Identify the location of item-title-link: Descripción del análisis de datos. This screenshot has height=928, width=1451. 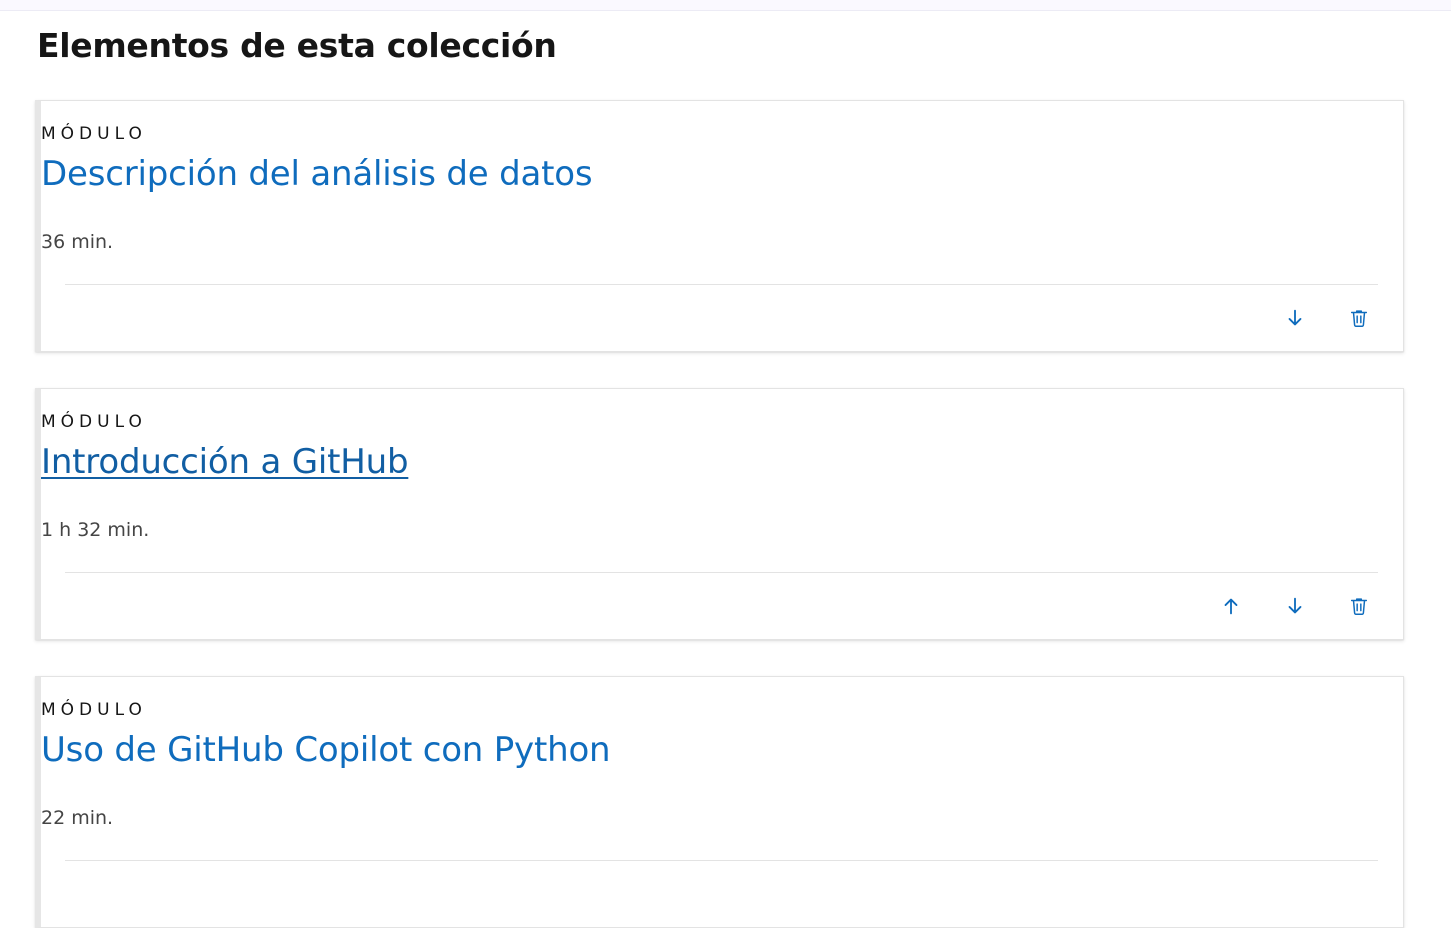
(317, 174).